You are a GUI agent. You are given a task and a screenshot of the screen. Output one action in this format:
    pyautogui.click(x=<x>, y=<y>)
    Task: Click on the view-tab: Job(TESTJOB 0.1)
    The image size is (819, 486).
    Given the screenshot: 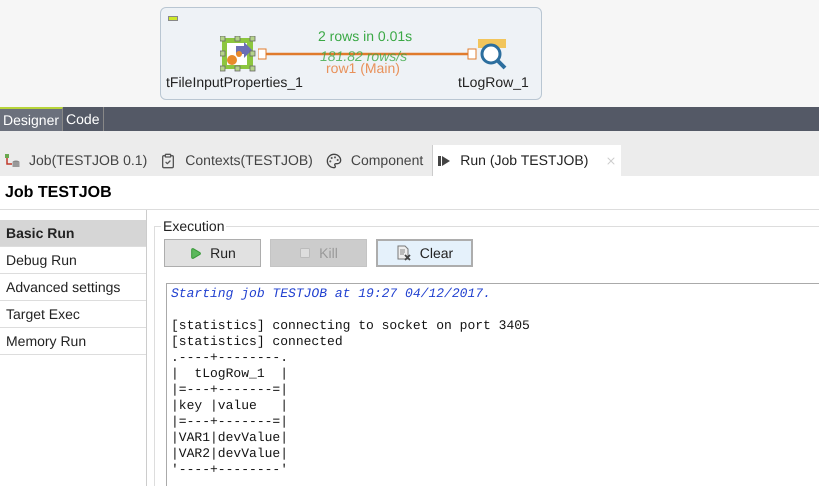 What is the action you would take?
    pyautogui.click(x=76, y=160)
    